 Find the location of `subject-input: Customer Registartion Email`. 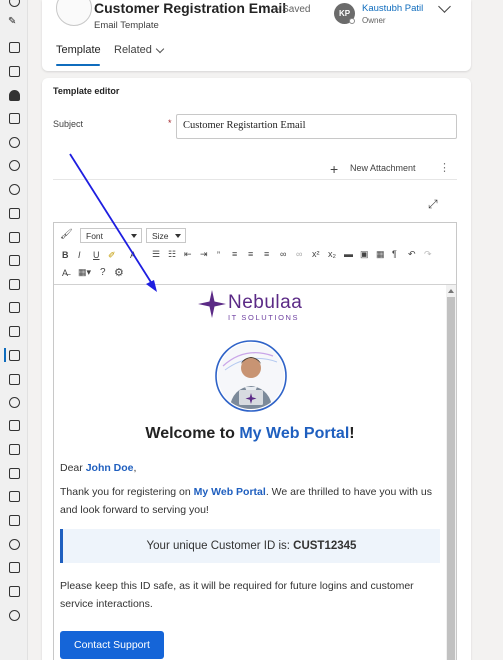

subject-input: Customer Registartion Email is located at coordinates (316, 126).